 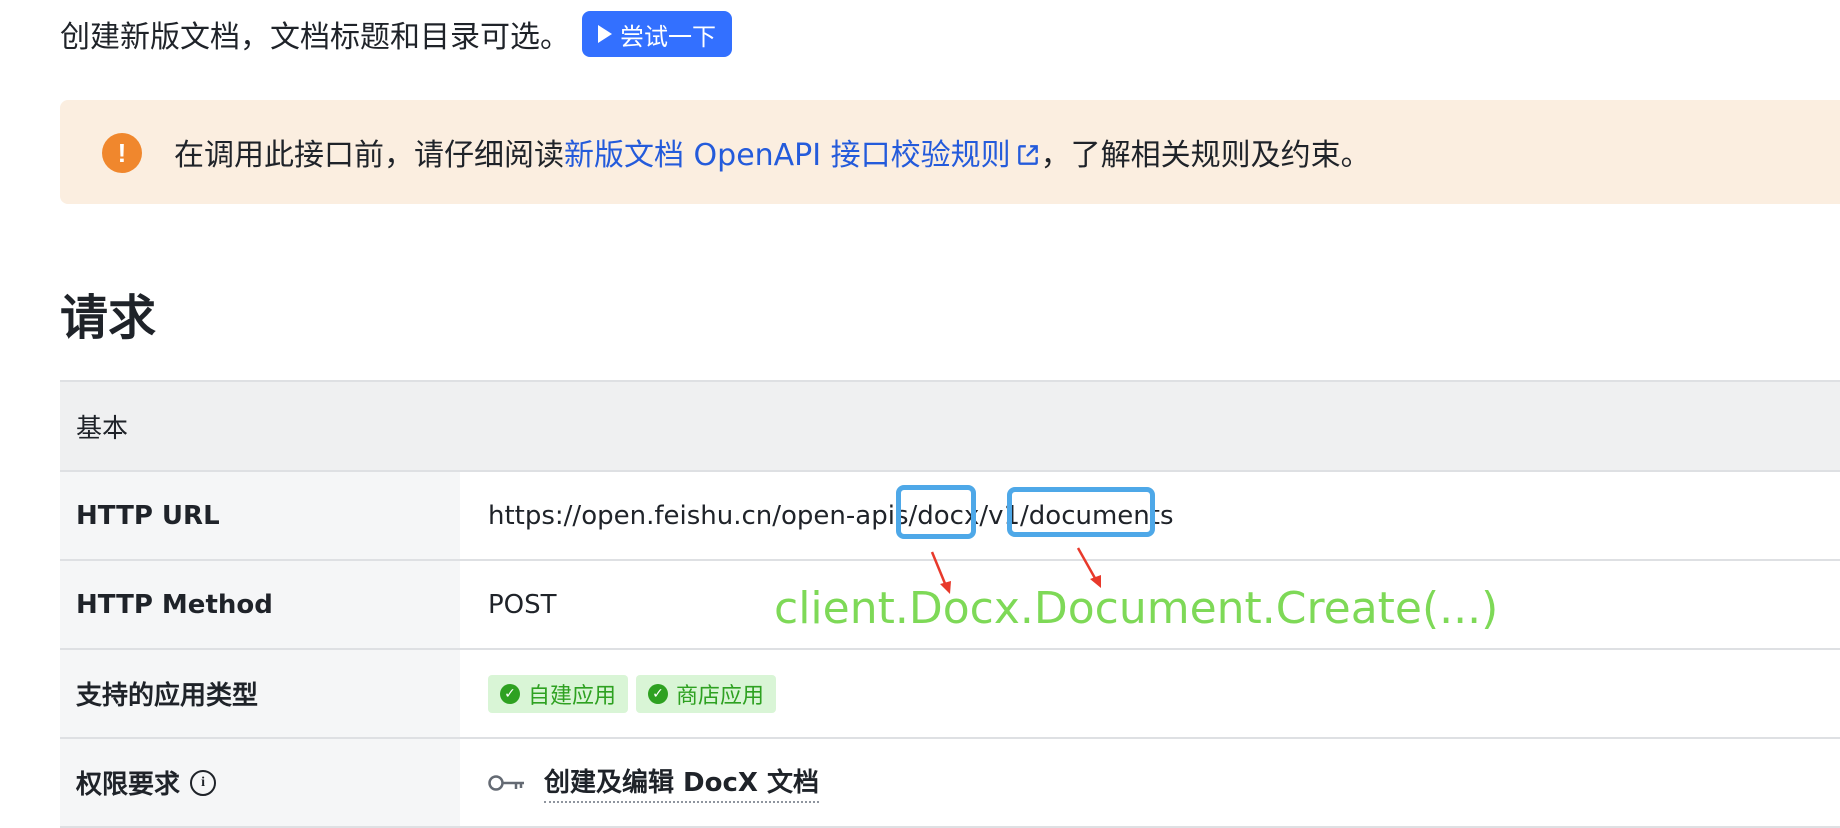 I want to click on intro-text: 创建新版文档，文档标题和目录可选。, so click(x=315, y=37).